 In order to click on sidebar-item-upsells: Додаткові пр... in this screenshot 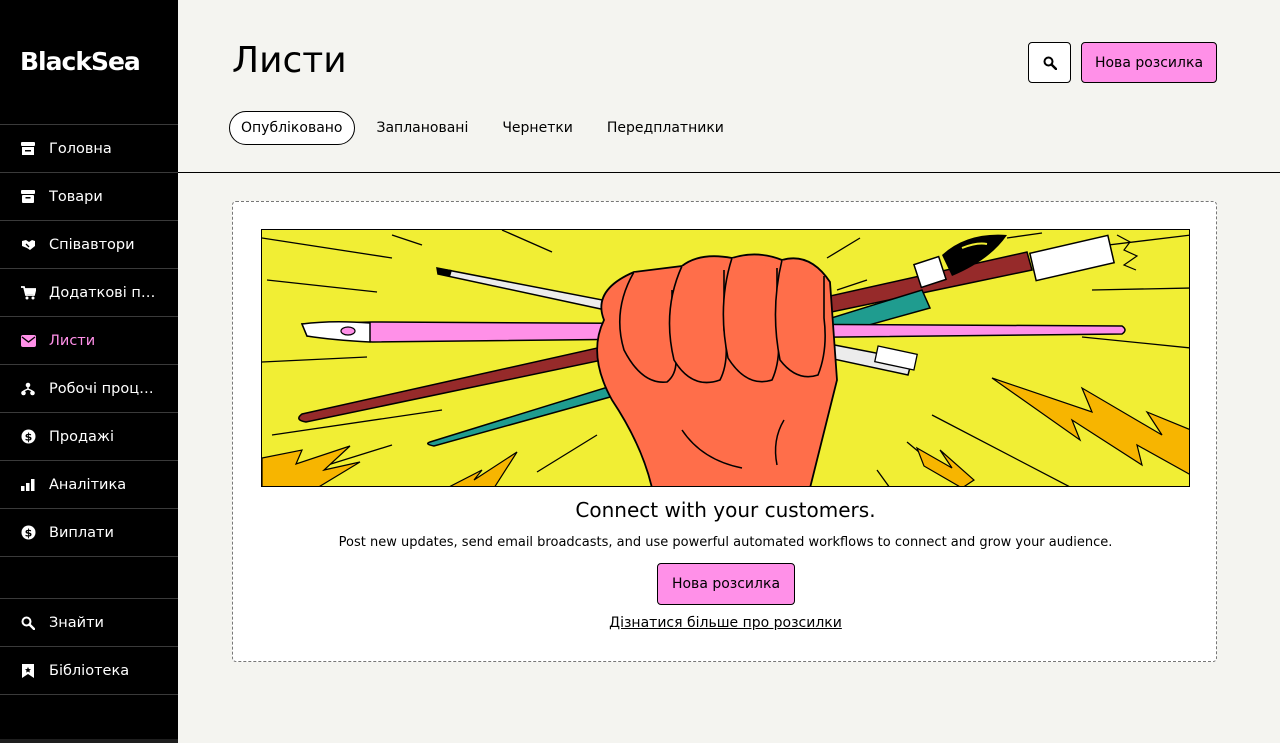, I will do `click(89, 292)`.